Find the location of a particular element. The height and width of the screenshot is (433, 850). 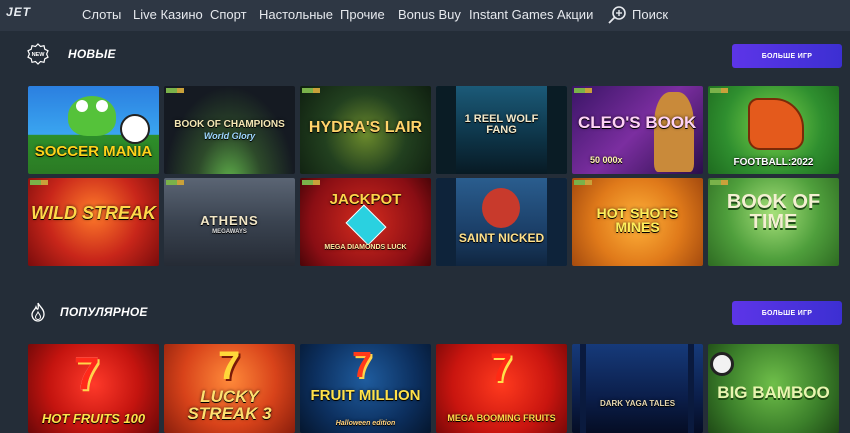

game-title: HOT SHOTS MINES is located at coordinates (637, 220).